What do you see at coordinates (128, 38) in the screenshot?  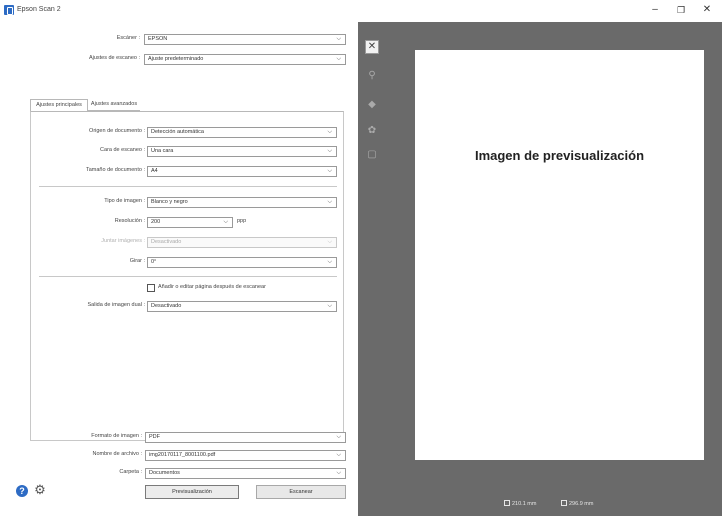 I see `scanner-label: Escáner :` at bounding box center [128, 38].